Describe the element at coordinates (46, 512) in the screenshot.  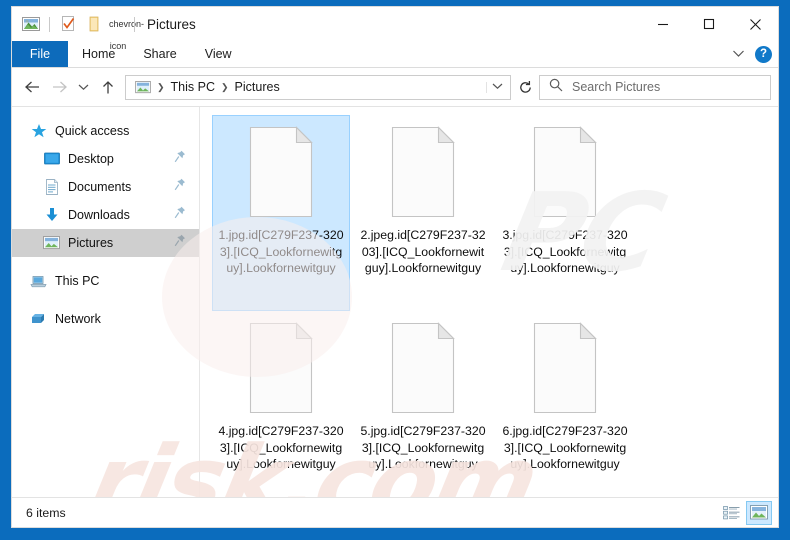
I see `item-count-label: 6 items` at that location.